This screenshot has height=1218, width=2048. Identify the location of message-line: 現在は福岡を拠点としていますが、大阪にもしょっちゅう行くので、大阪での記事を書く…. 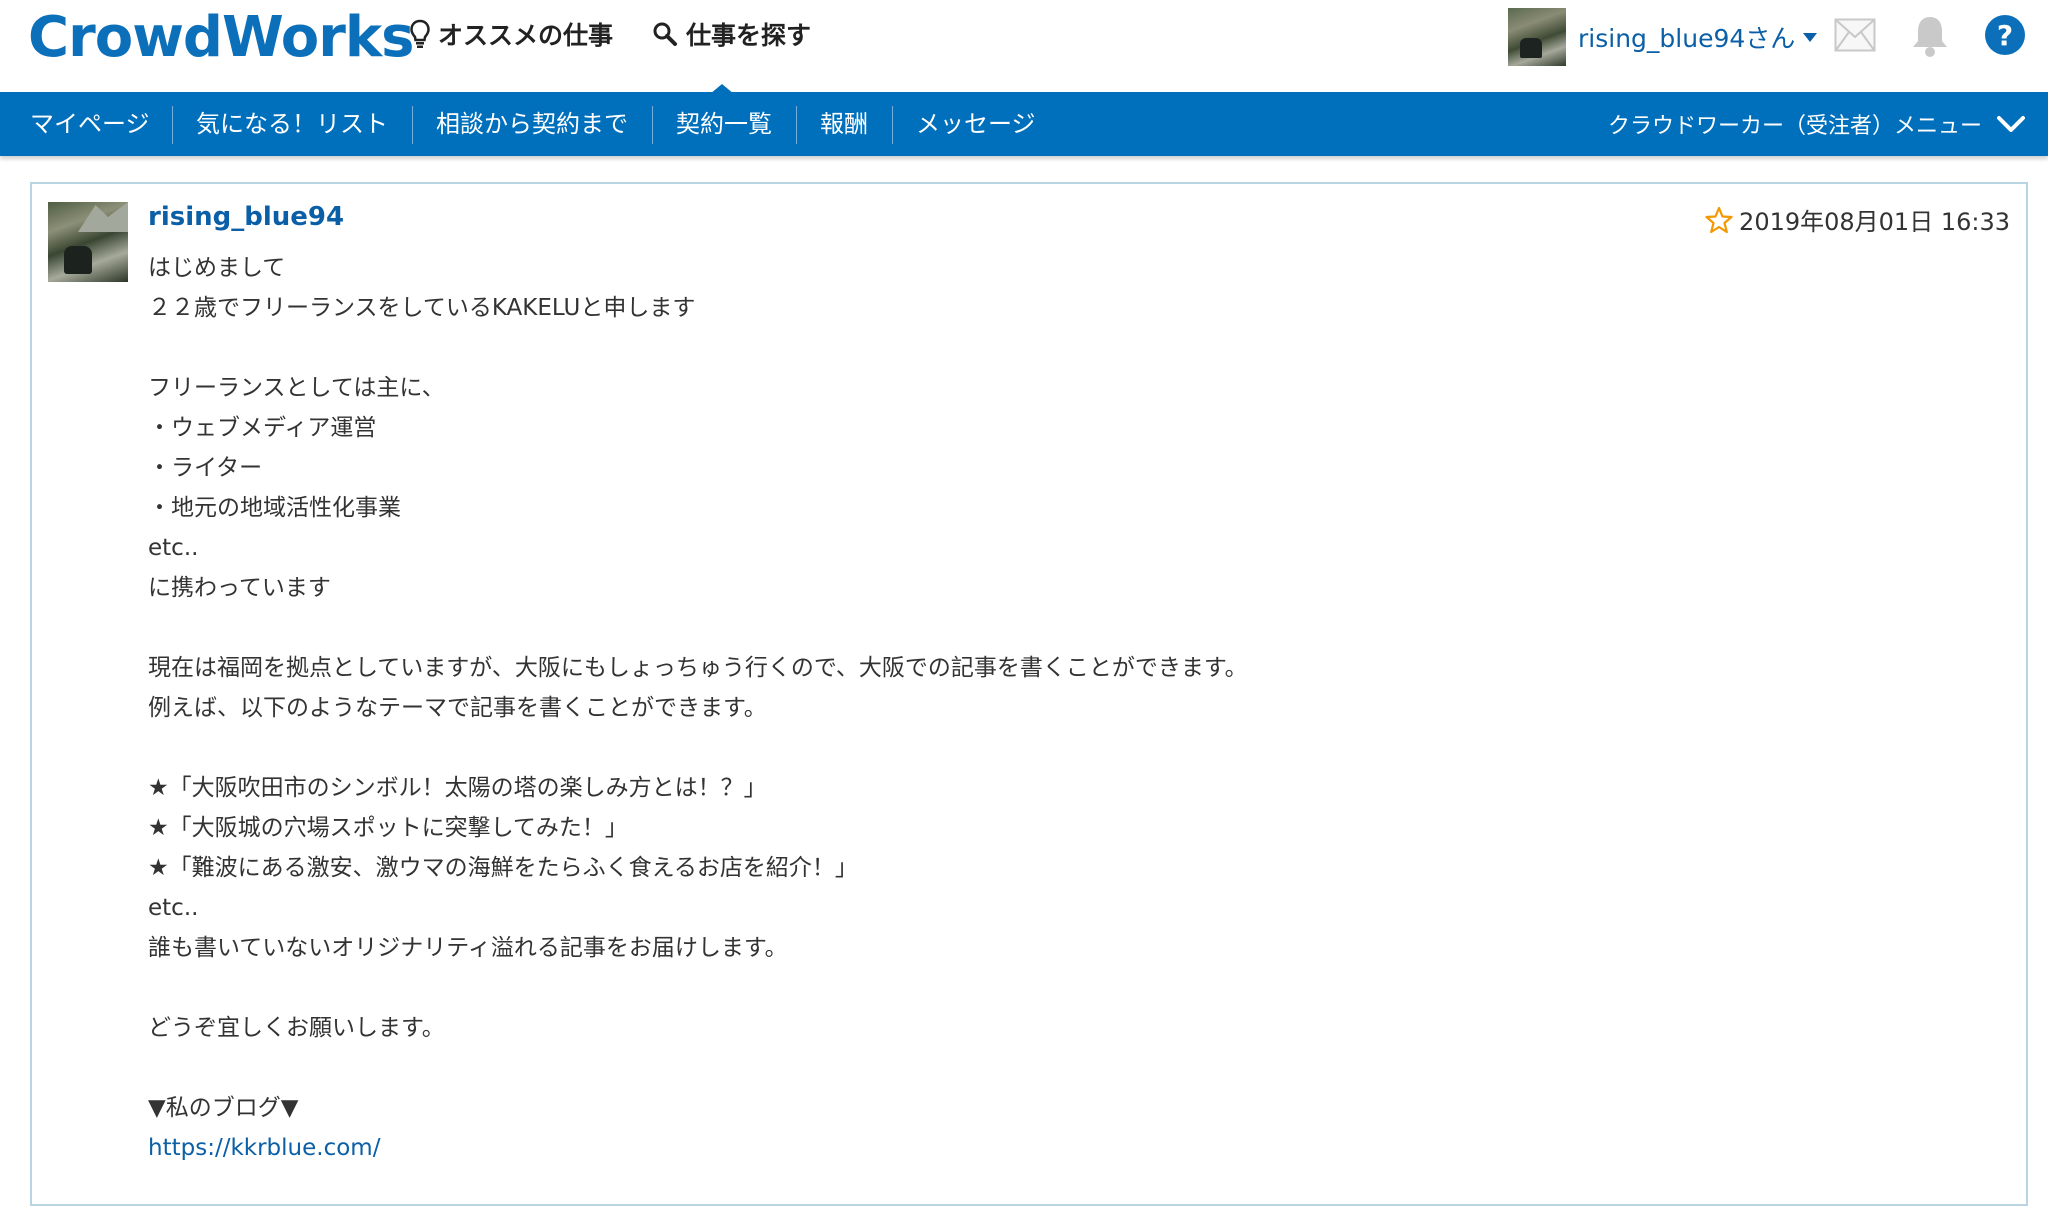
(698, 668).